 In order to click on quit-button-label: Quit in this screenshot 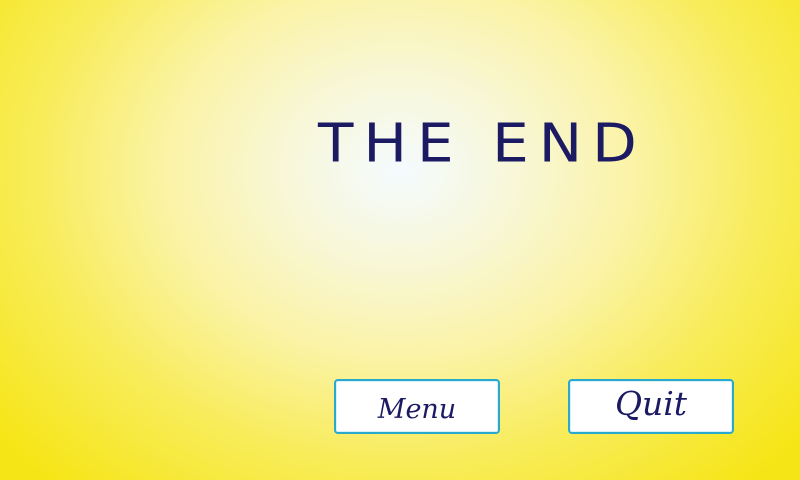, I will do `click(651, 403)`.